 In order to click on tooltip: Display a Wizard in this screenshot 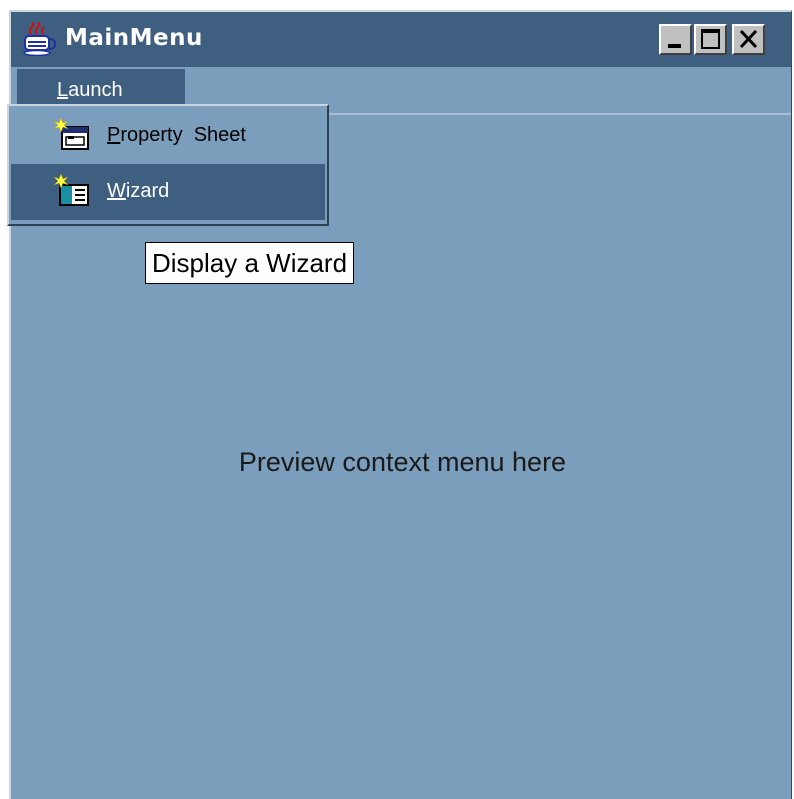, I will do `click(250, 263)`.